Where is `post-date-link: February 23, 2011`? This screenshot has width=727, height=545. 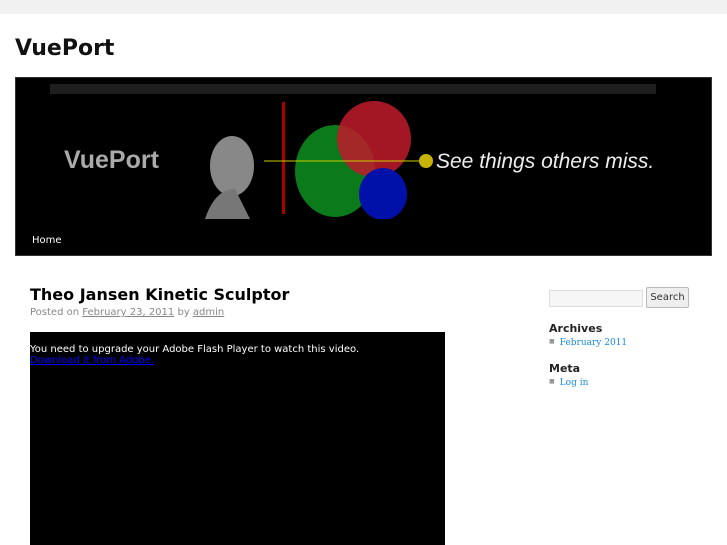 post-date-link: February 23, 2011 is located at coordinates (128, 312).